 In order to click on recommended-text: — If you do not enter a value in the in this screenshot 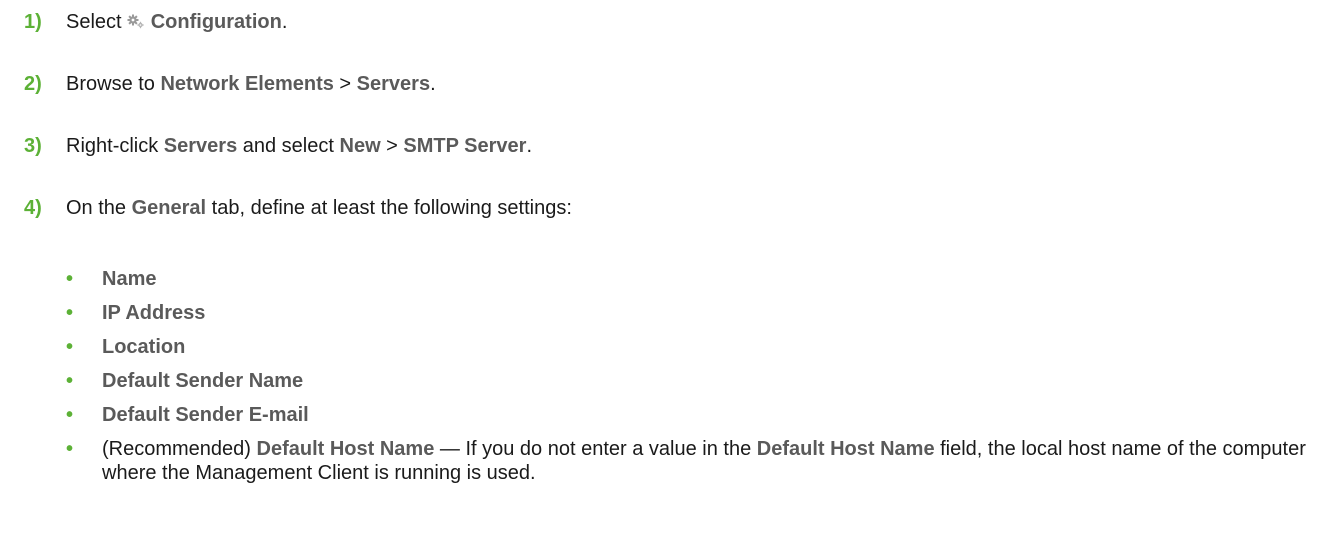, I will do `click(595, 449)`.